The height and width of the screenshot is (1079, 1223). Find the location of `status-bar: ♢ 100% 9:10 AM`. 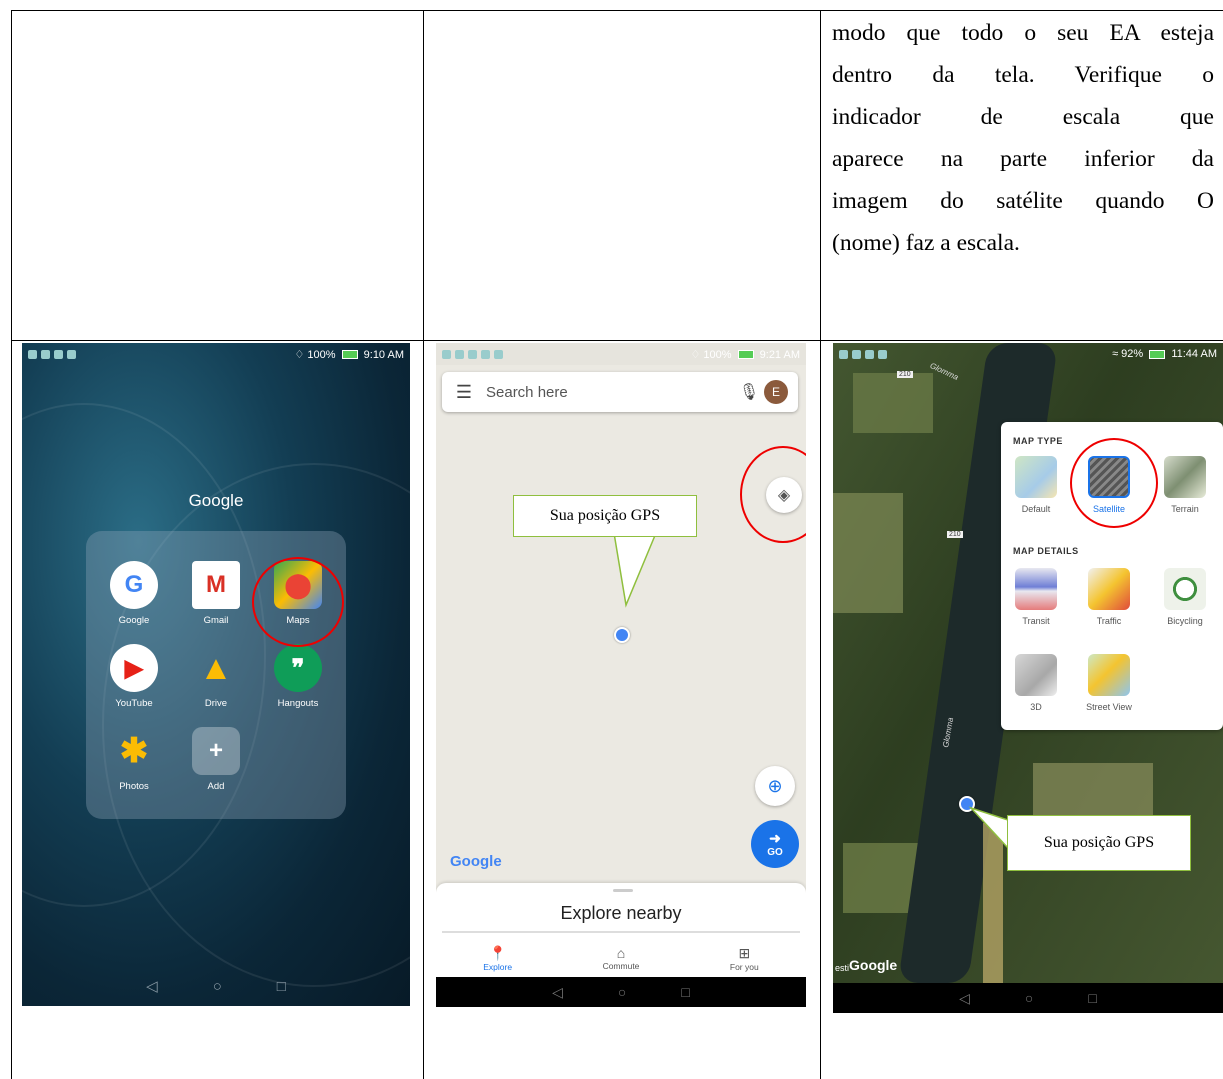

status-bar: ♢ 100% 9:10 AM is located at coordinates (216, 354).